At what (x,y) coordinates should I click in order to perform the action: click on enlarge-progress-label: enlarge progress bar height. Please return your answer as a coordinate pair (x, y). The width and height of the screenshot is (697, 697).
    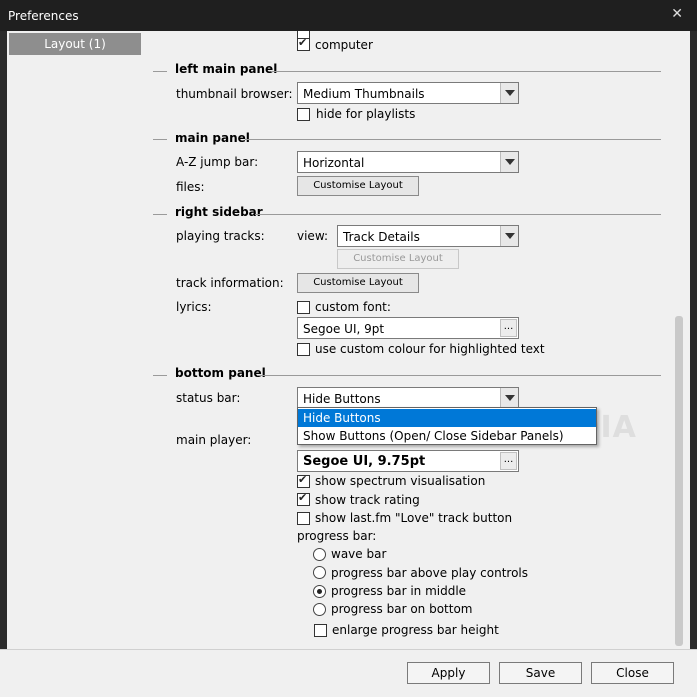
    Looking at the image, I should click on (415, 630).